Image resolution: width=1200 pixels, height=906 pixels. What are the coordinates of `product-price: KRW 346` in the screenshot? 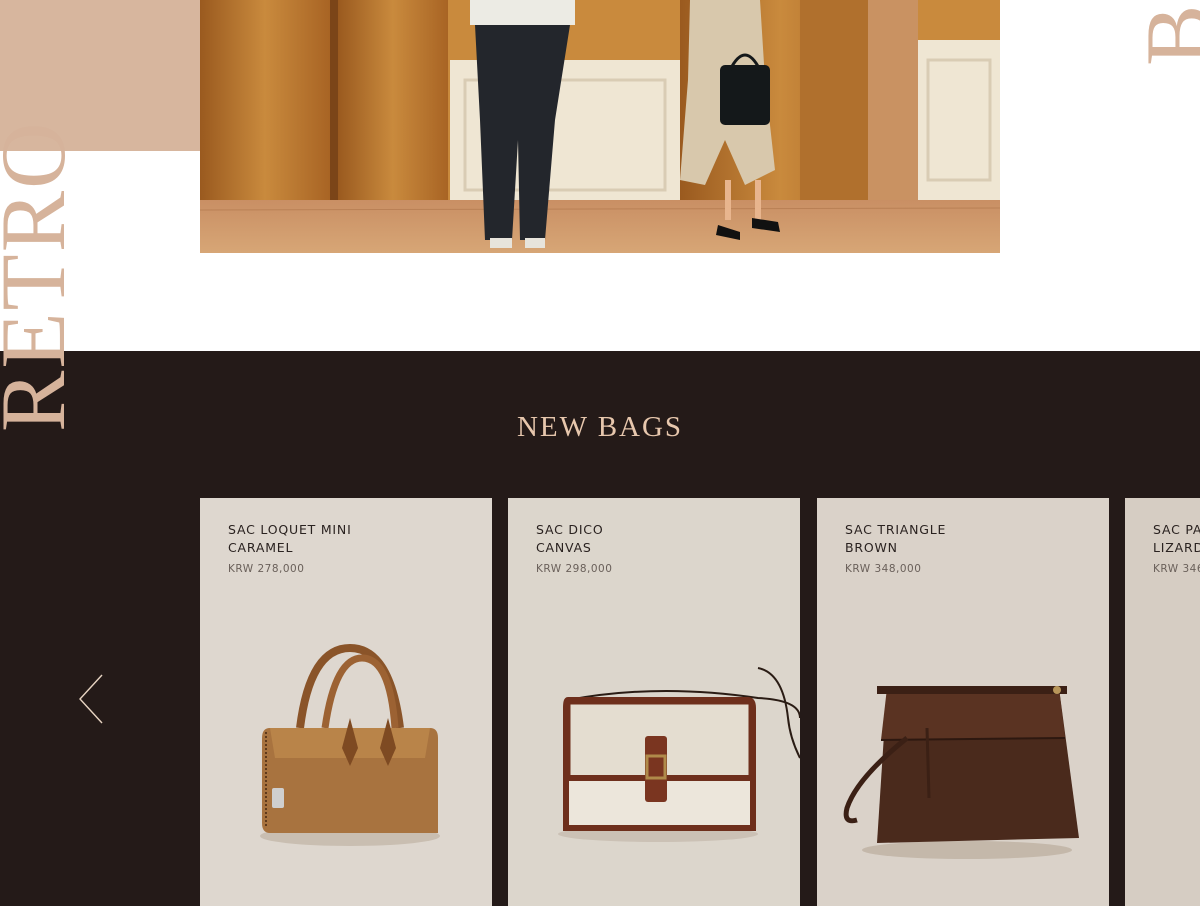 It's located at (1176, 569).